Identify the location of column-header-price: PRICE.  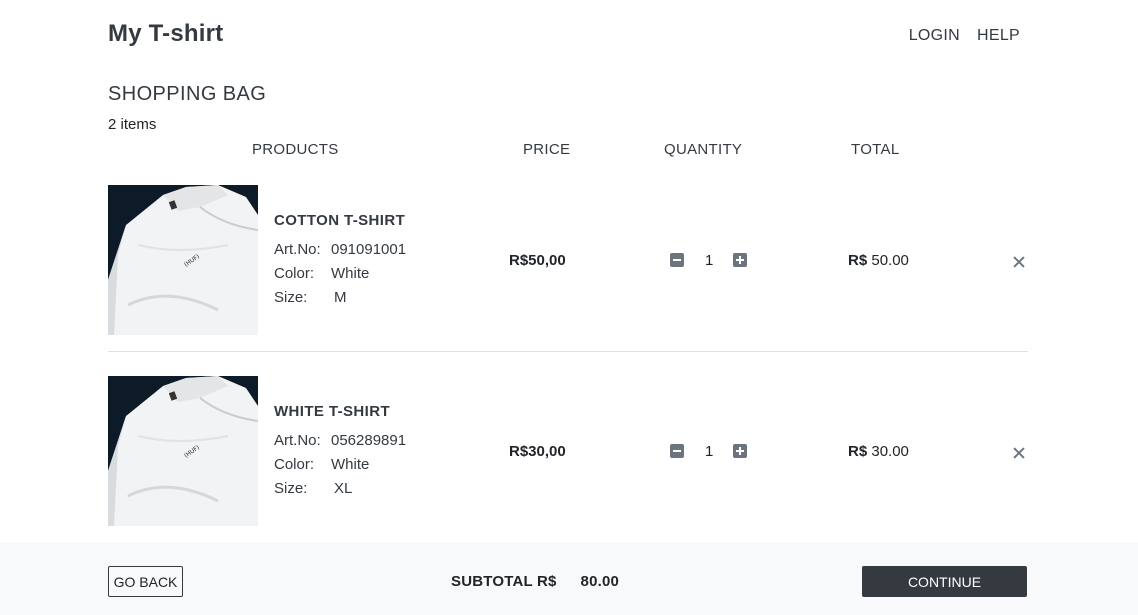
(547, 149).